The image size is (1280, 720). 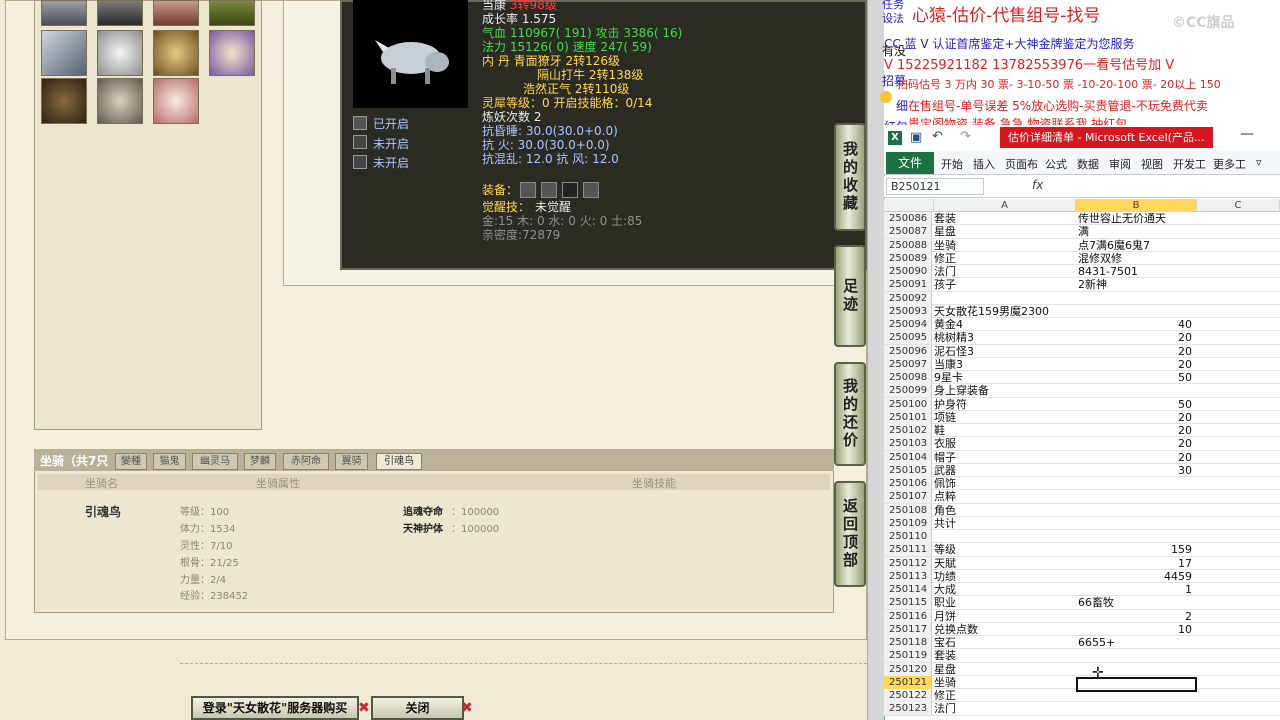 I want to click on row-number: 250104, so click(x=908, y=457).